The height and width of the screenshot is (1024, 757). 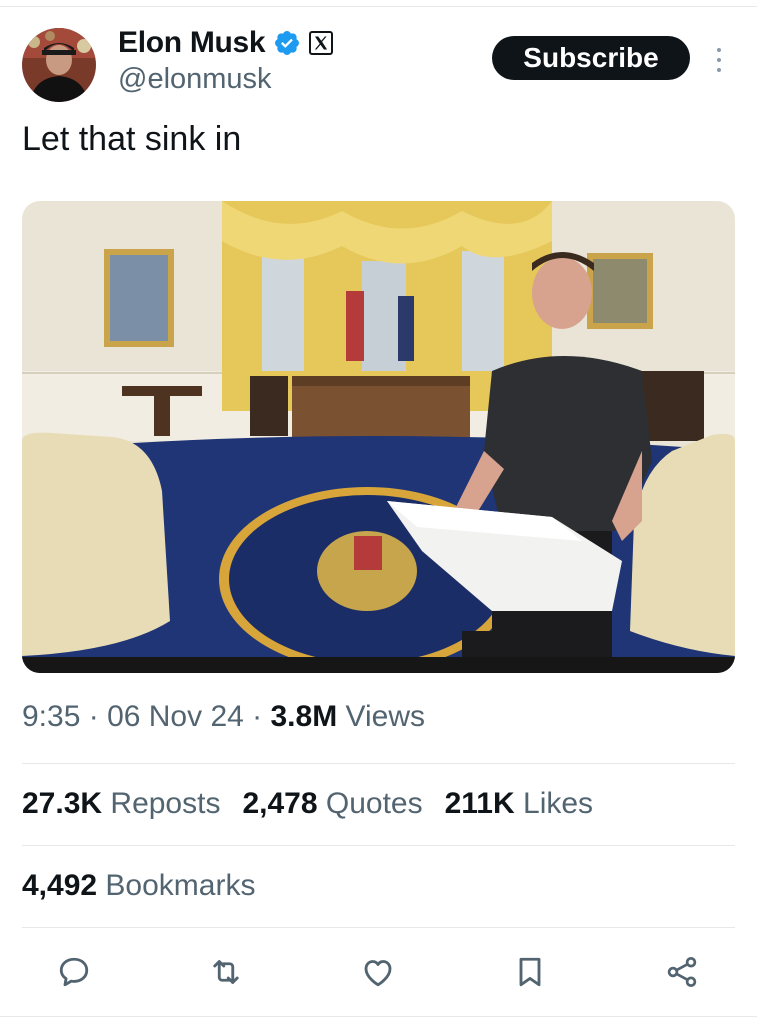 What do you see at coordinates (51, 716) in the screenshot?
I see `tweet-time: 9:35` at bounding box center [51, 716].